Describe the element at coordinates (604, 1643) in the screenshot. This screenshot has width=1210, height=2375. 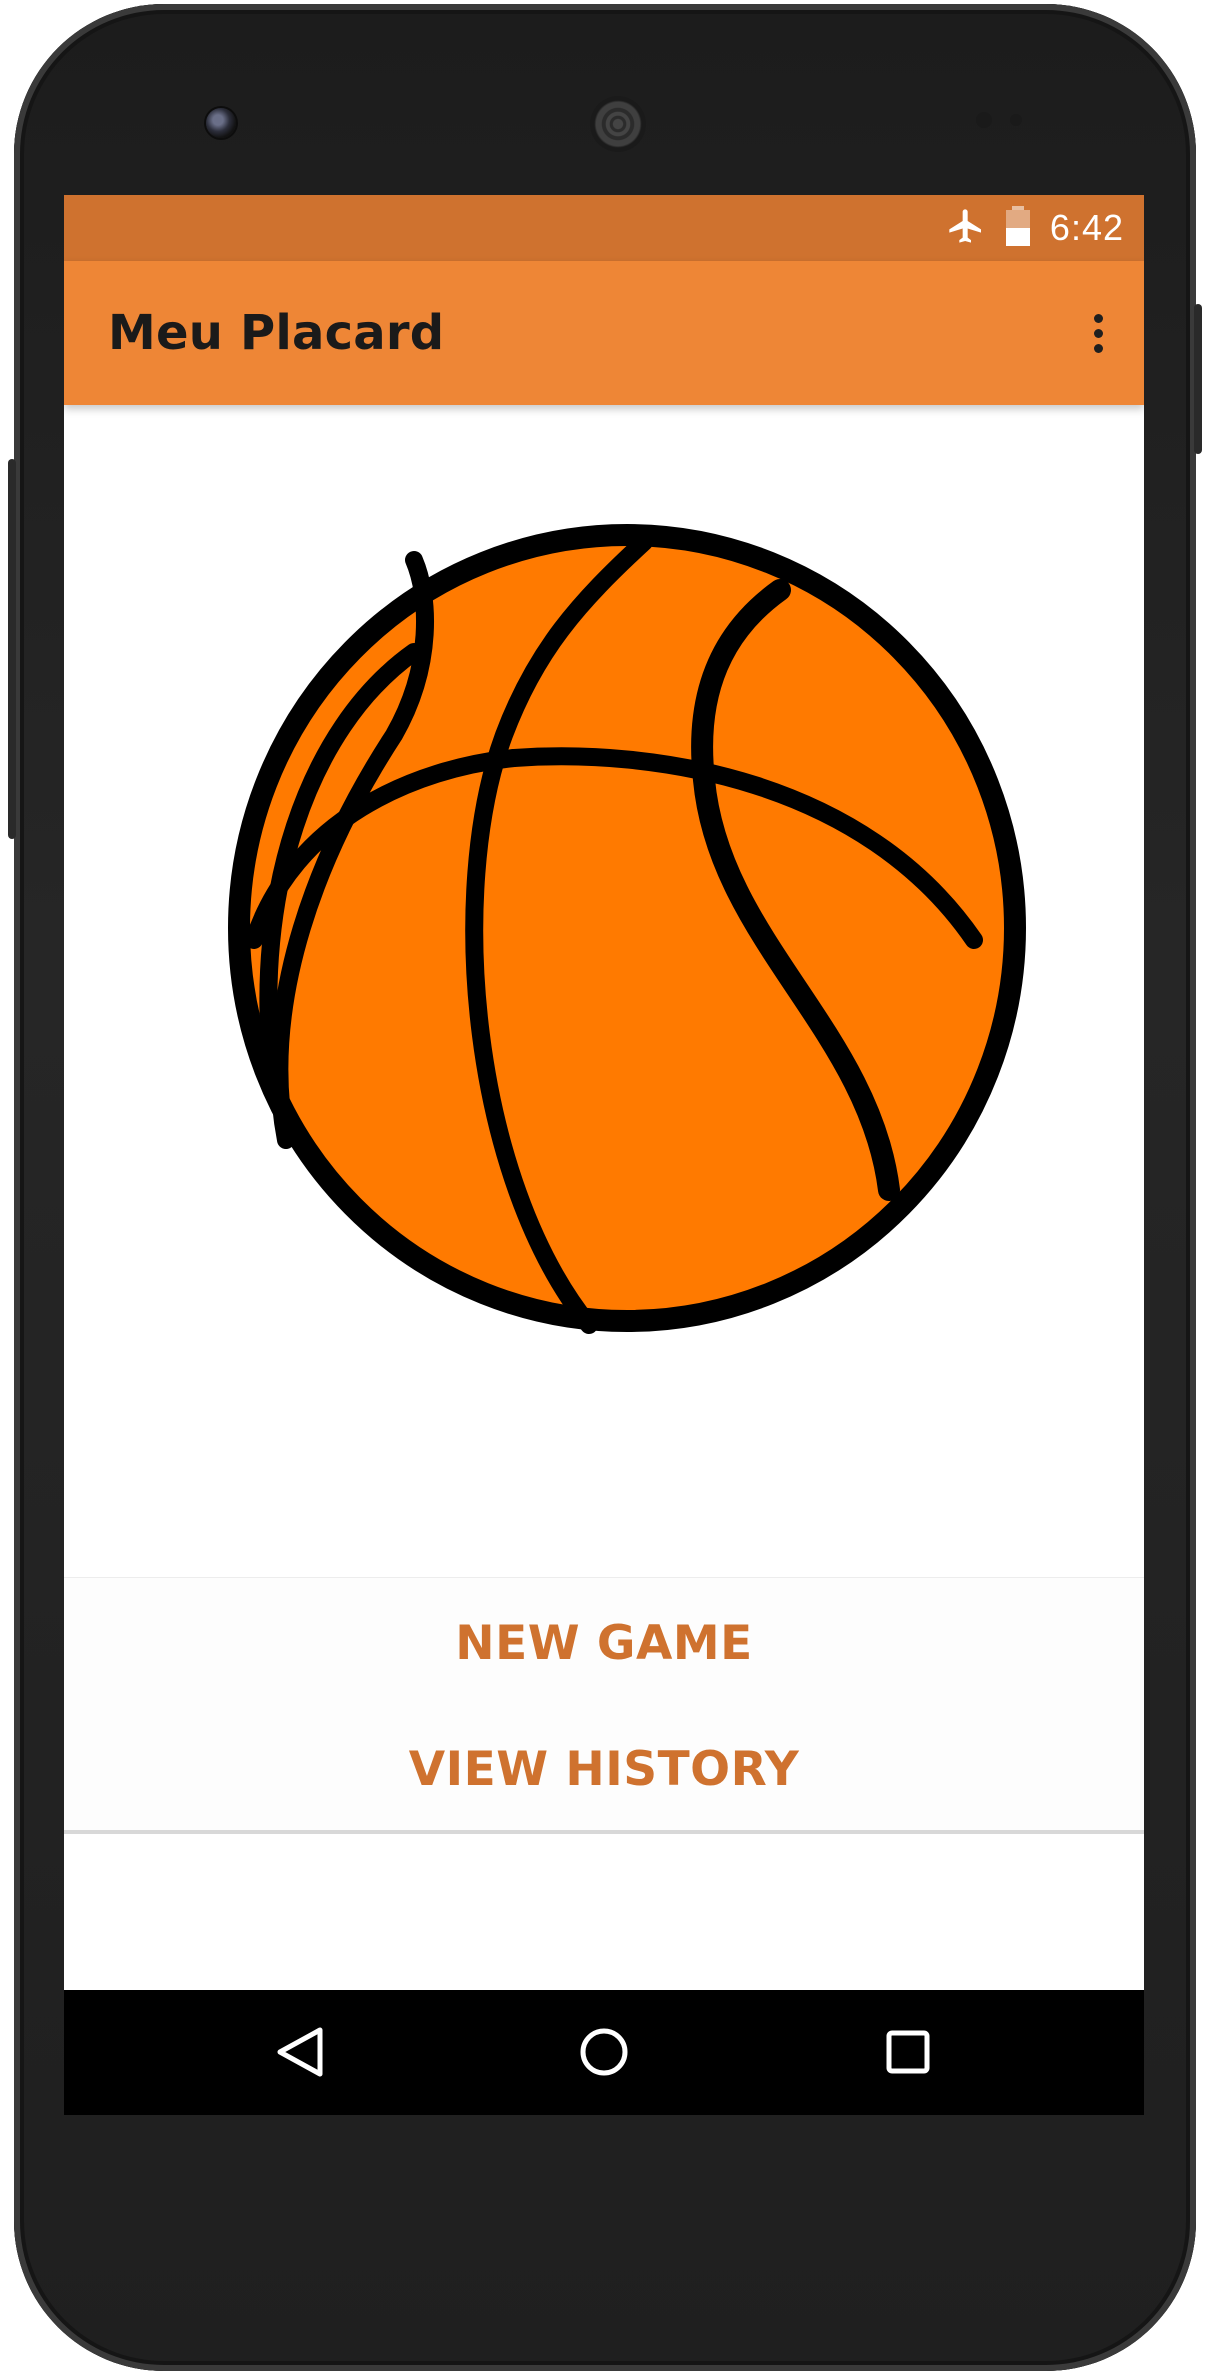
I see `new-game-button: NEW GAME` at that location.